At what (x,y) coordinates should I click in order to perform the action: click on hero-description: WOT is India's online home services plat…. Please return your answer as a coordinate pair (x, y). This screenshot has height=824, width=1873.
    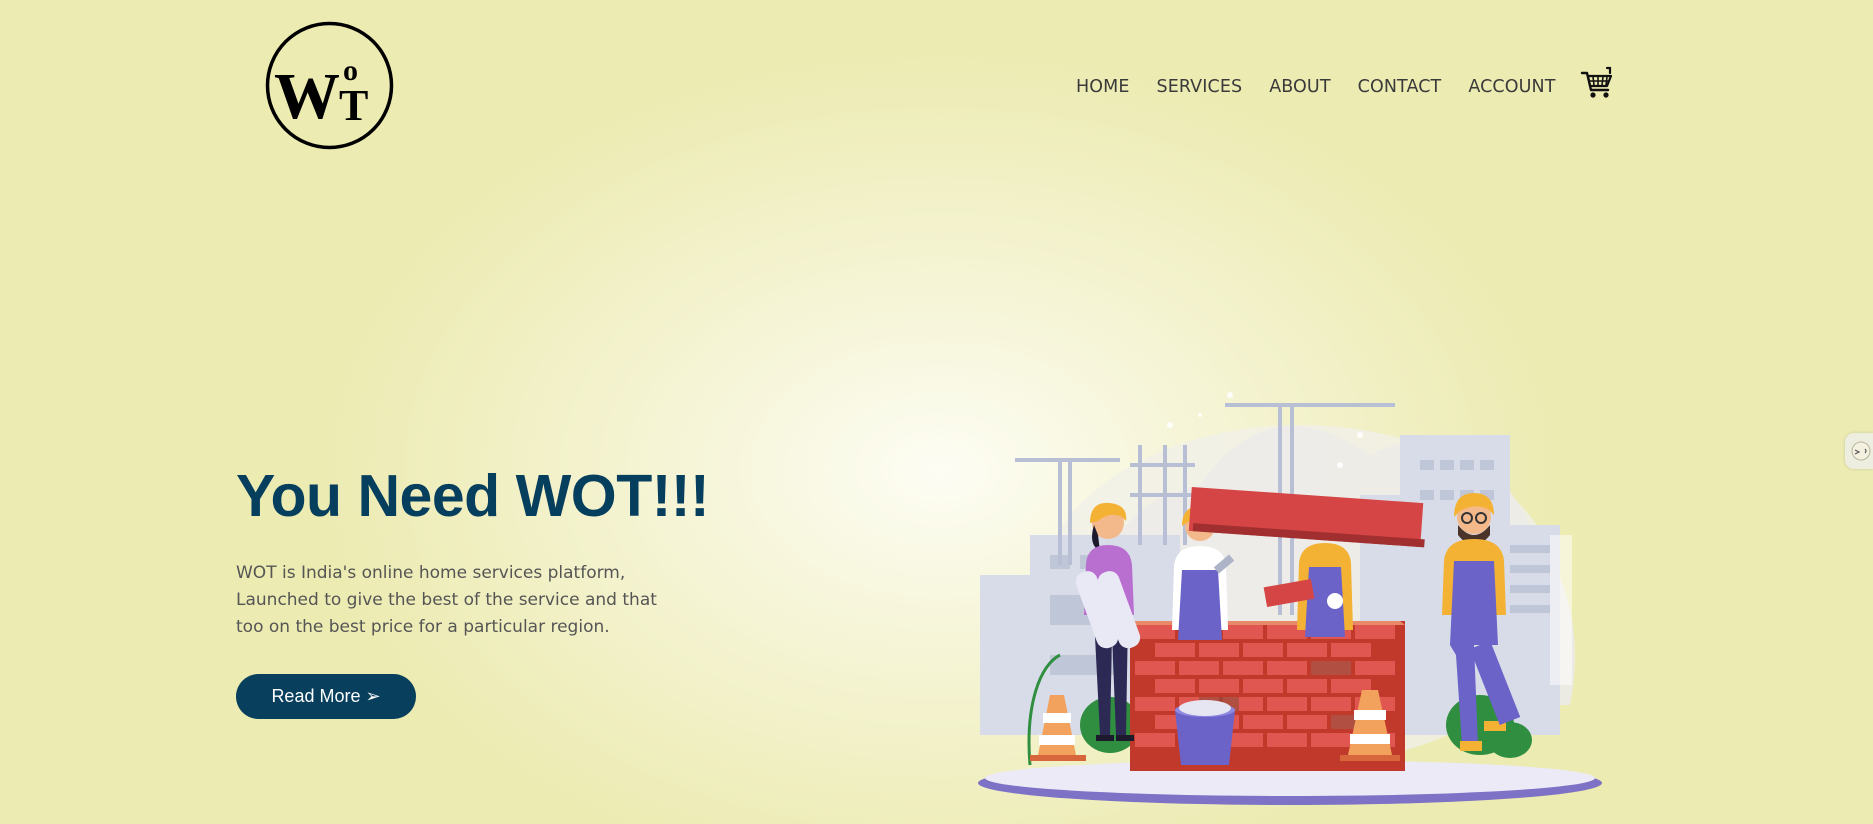
    Looking at the image, I should click on (446, 600).